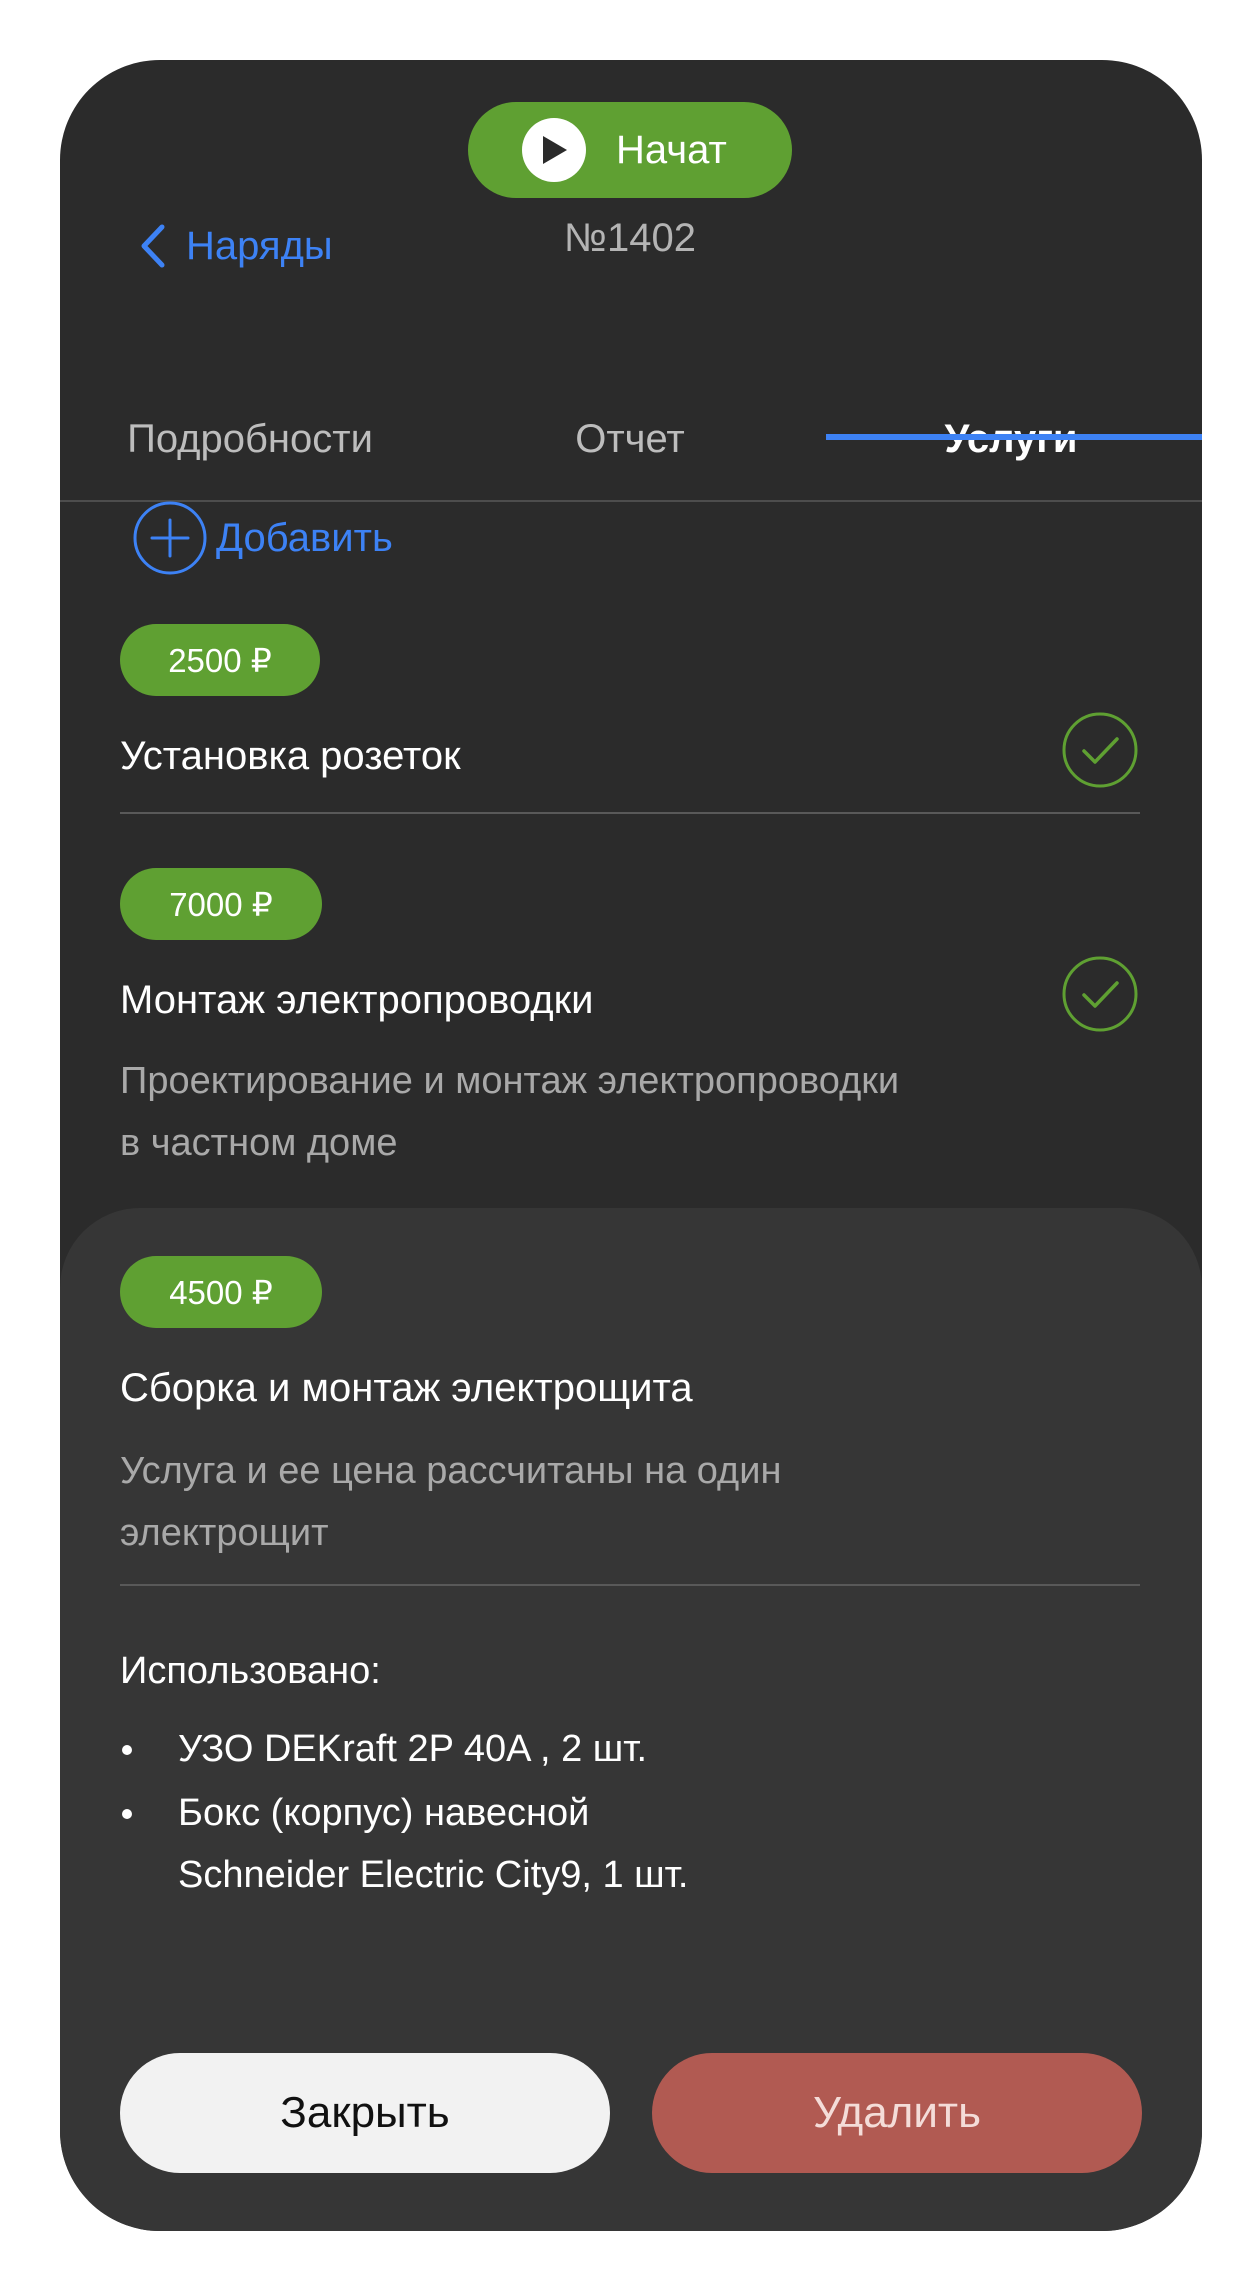 This screenshot has height=2289, width=1260. Describe the element at coordinates (365, 2113) in the screenshot. I see `close-button: Закрыть` at that location.